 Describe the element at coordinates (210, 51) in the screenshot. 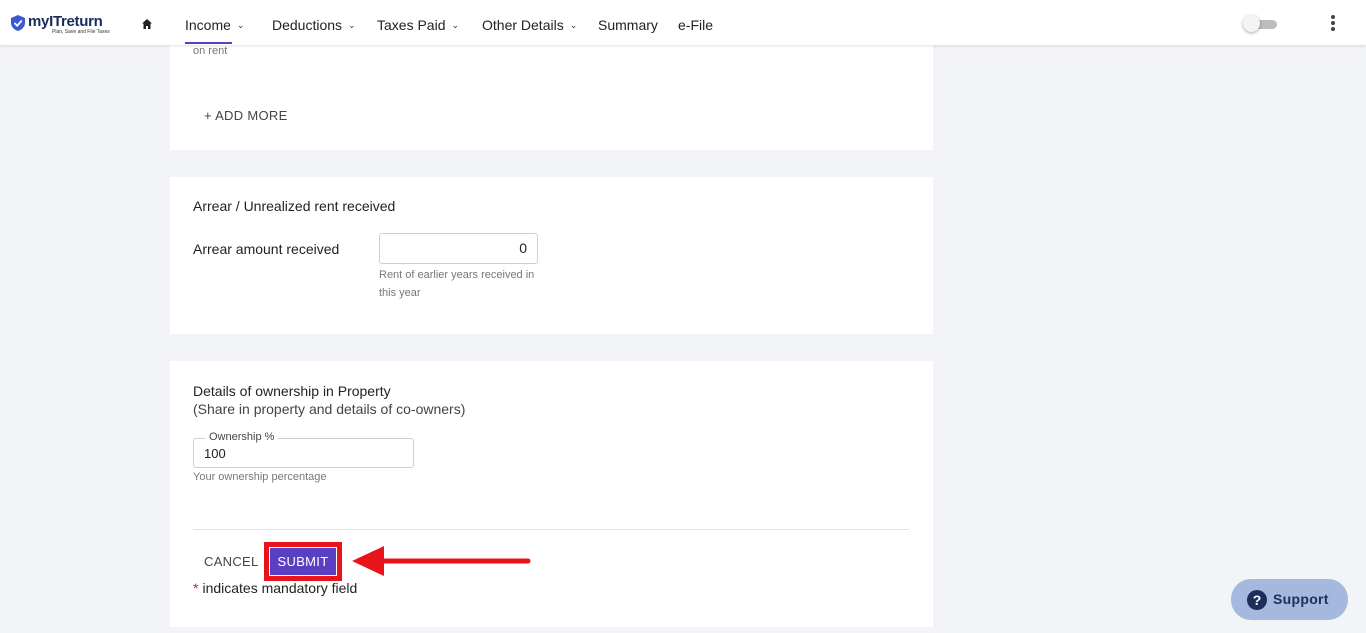

I see `rent-helper-text: on rent` at that location.